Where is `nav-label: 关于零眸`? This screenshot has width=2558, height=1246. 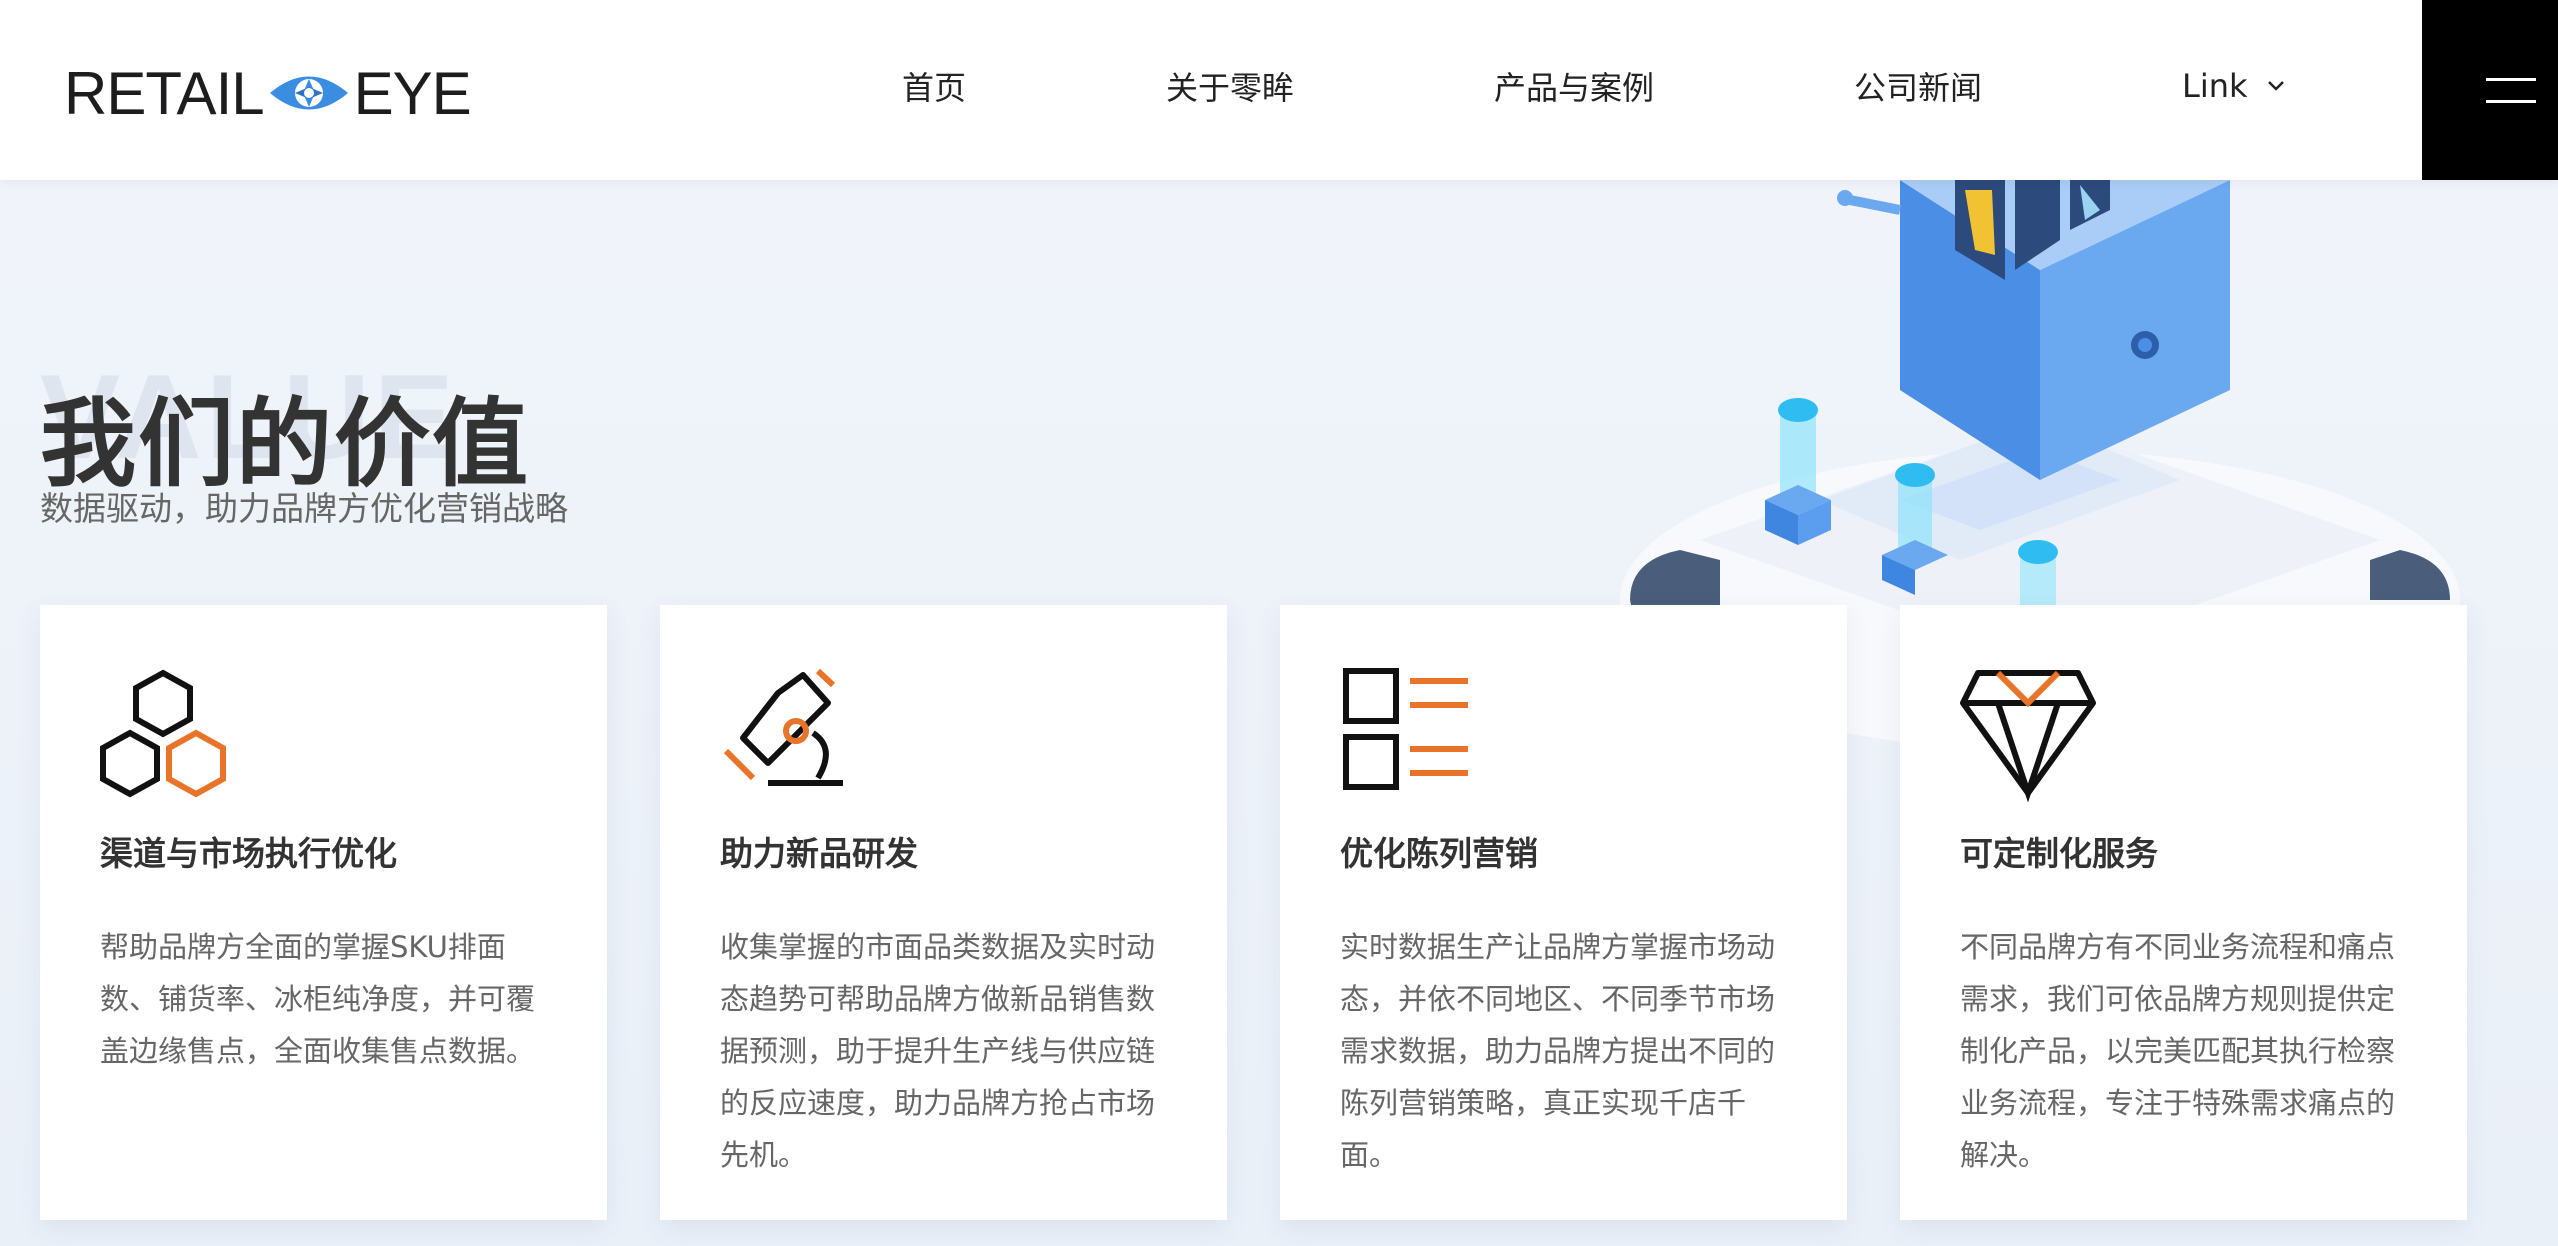 nav-label: 关于零眸 is located at coordinates (1230, 88).